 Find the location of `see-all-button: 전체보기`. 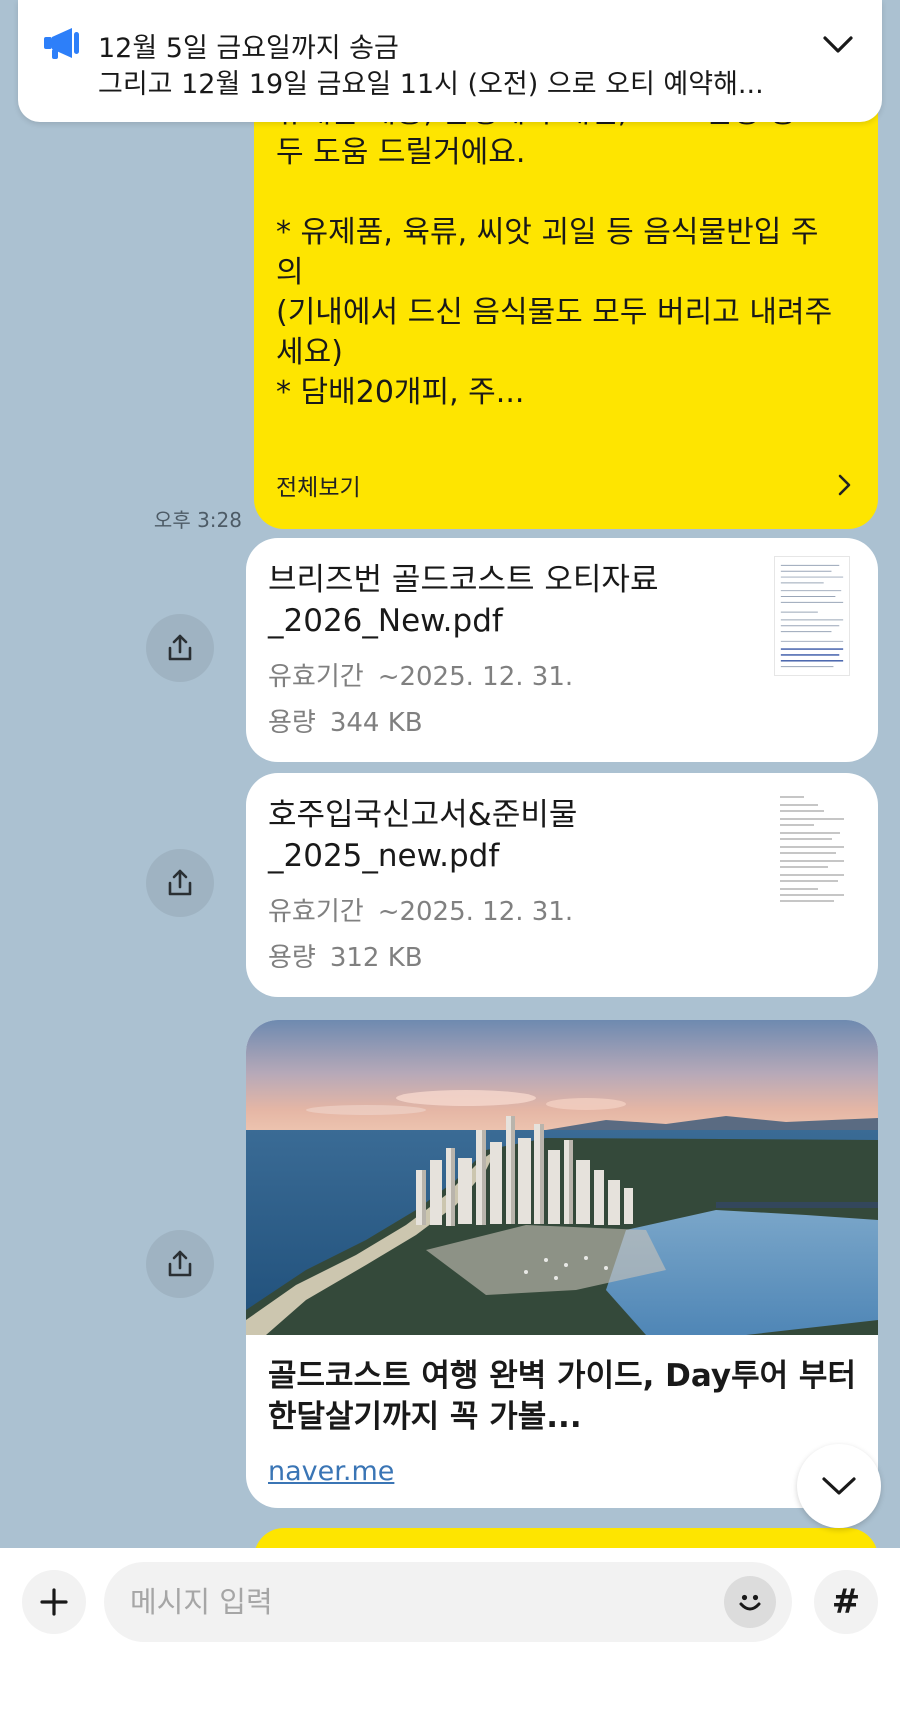

see-all-button: 전체보기 is located at coordinates (567, 485).